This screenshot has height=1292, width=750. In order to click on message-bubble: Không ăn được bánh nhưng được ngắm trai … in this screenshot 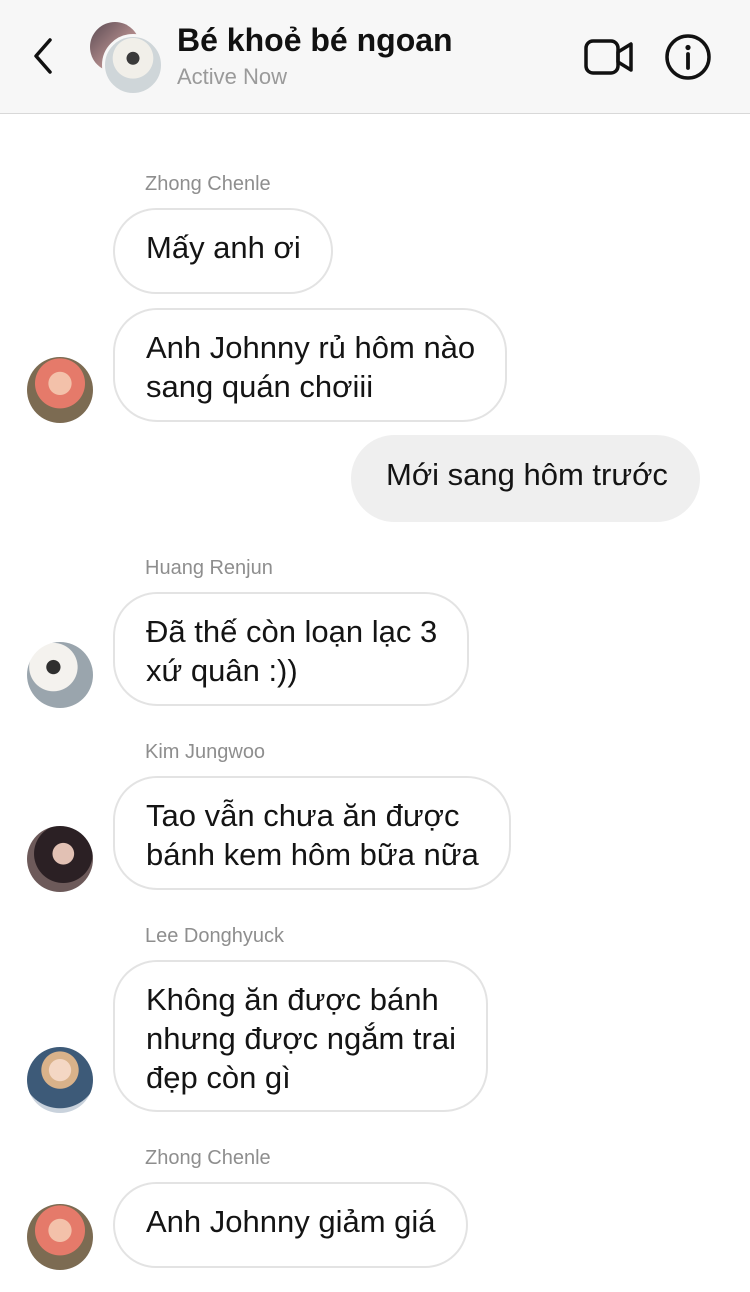, I will do `click(300, 1036)`.